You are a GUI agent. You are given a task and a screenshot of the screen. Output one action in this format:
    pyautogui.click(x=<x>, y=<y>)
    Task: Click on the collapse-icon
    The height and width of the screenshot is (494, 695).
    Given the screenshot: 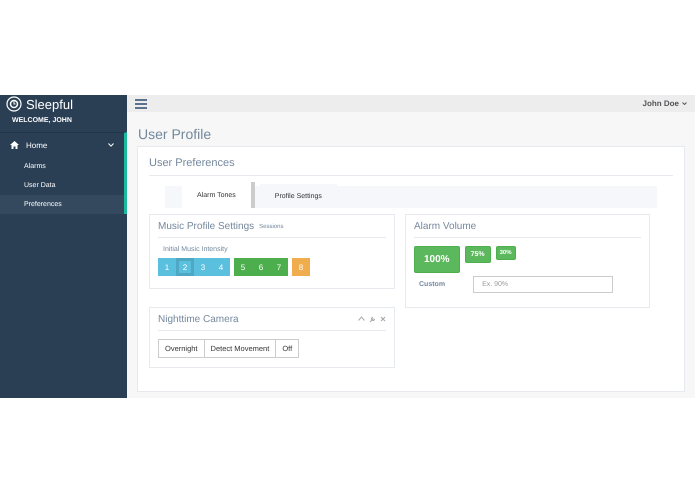 What is the action you would take?
    pyautogui.click(x=361, y=318)
    